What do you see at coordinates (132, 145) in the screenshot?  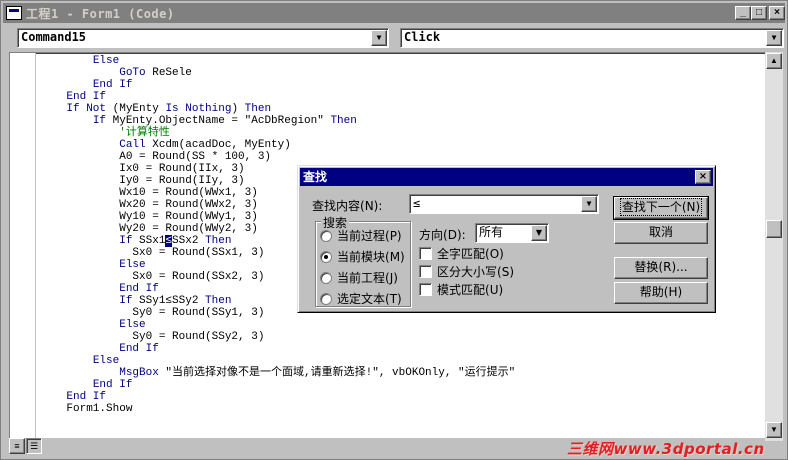 I see `code-keyword: Call` at bounding box center [132, 145].